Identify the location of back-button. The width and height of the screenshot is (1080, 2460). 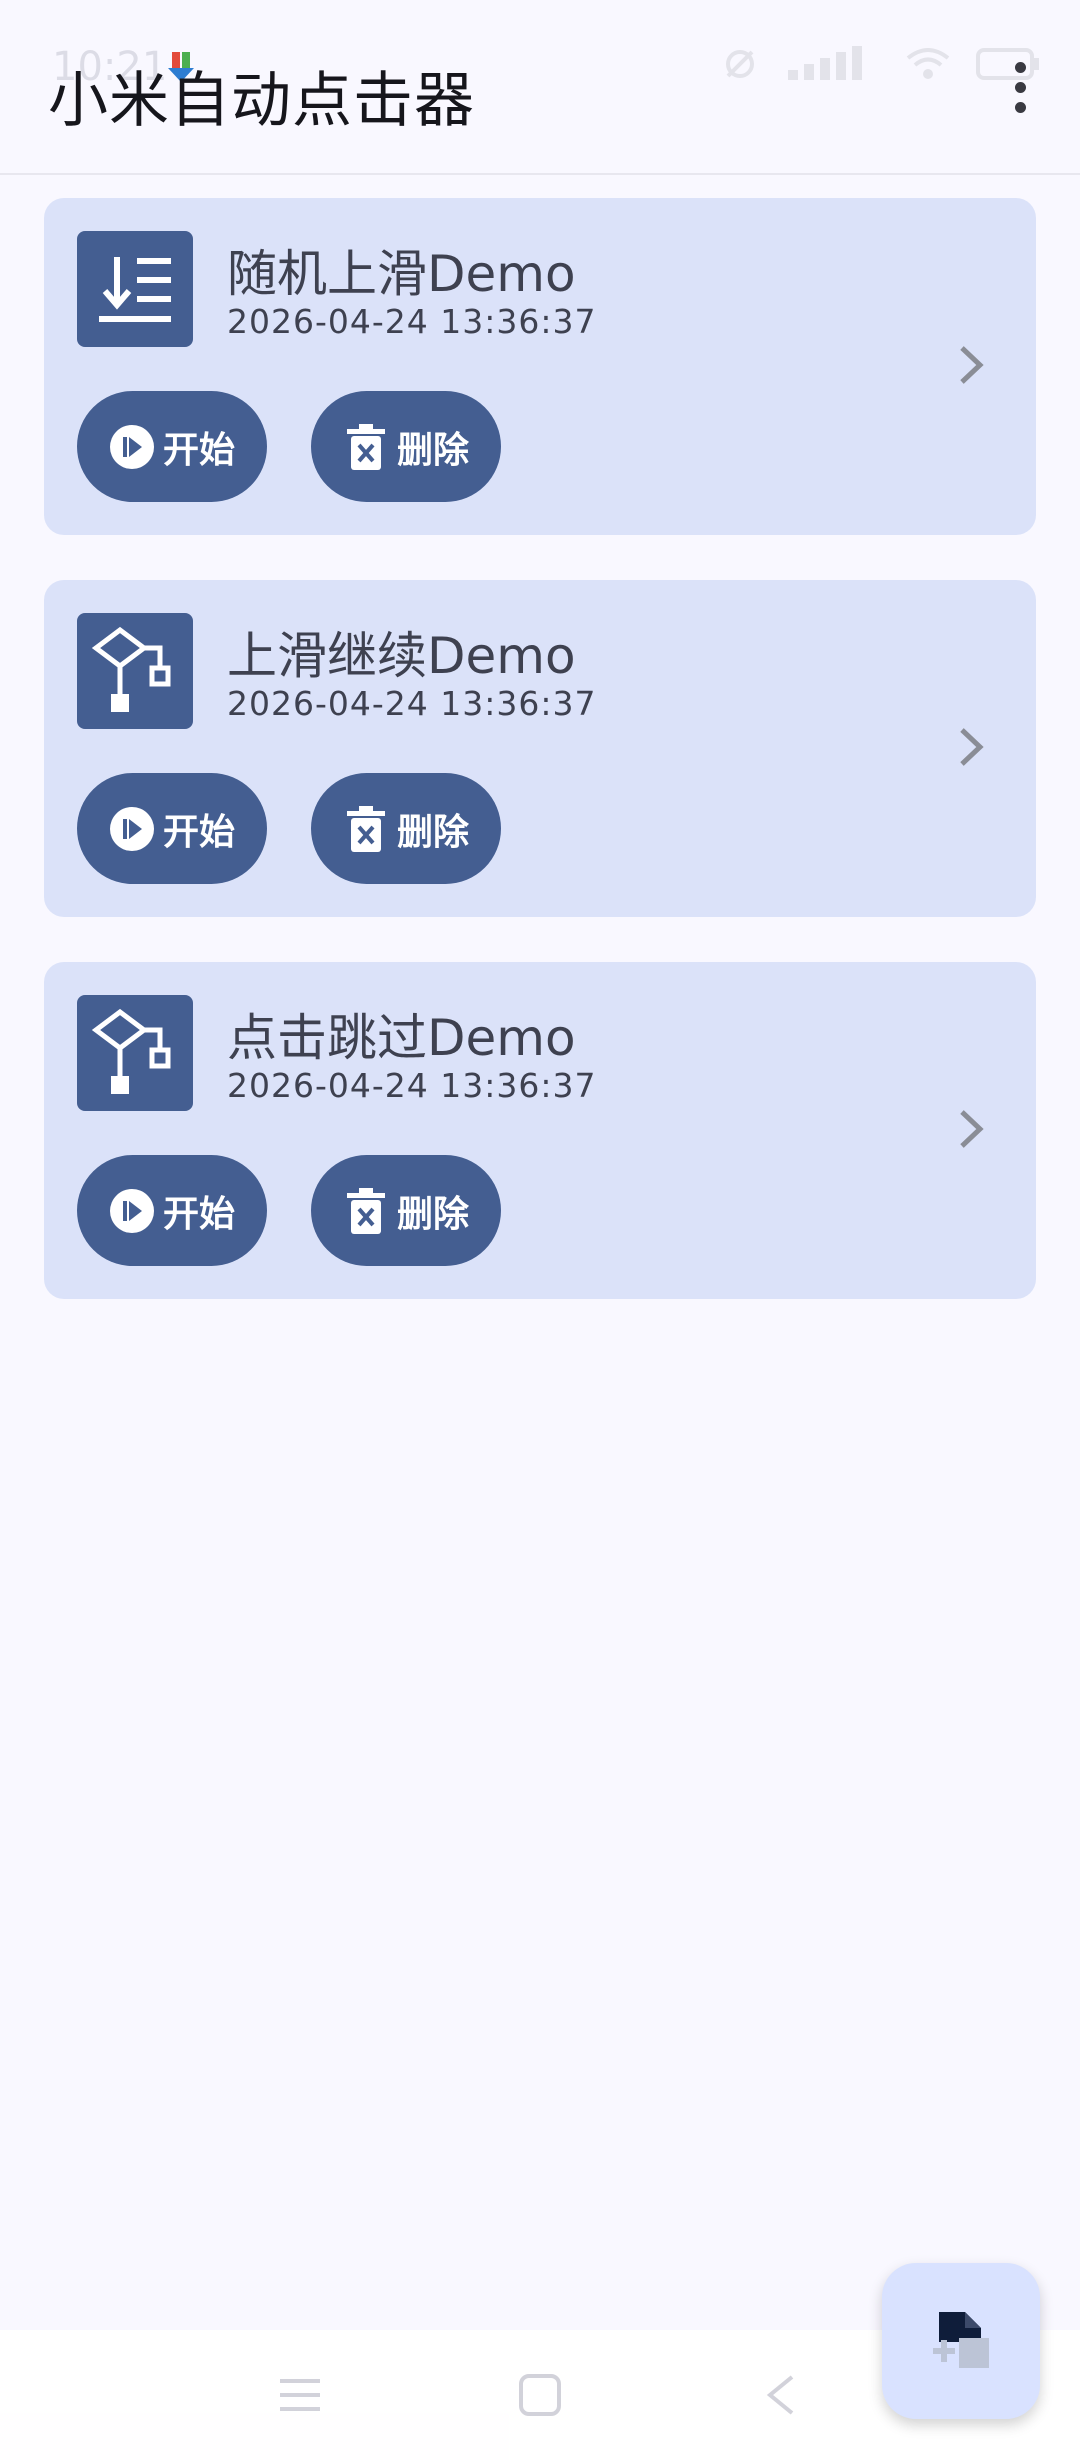
(780, 2395).